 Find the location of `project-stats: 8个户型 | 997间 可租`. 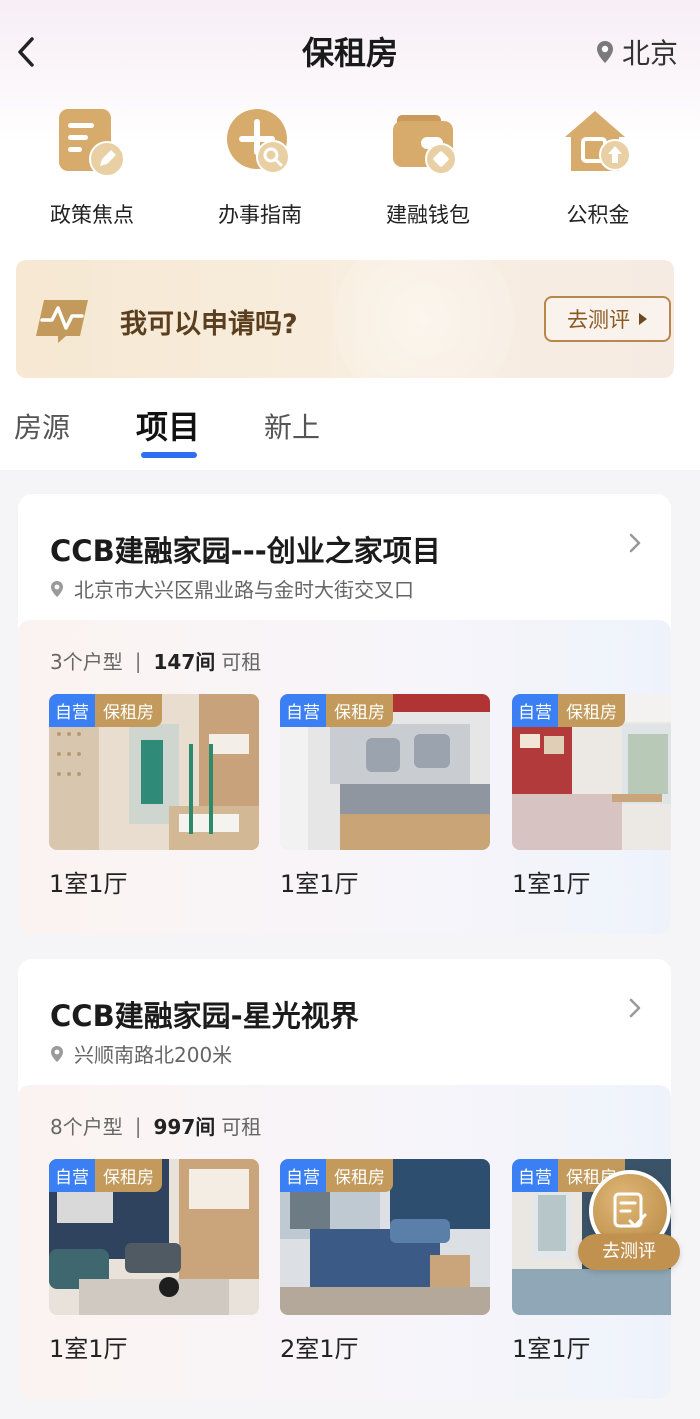

project-stats: 8个户型 | 997间 可租 is located at coordinates (155, 1125).